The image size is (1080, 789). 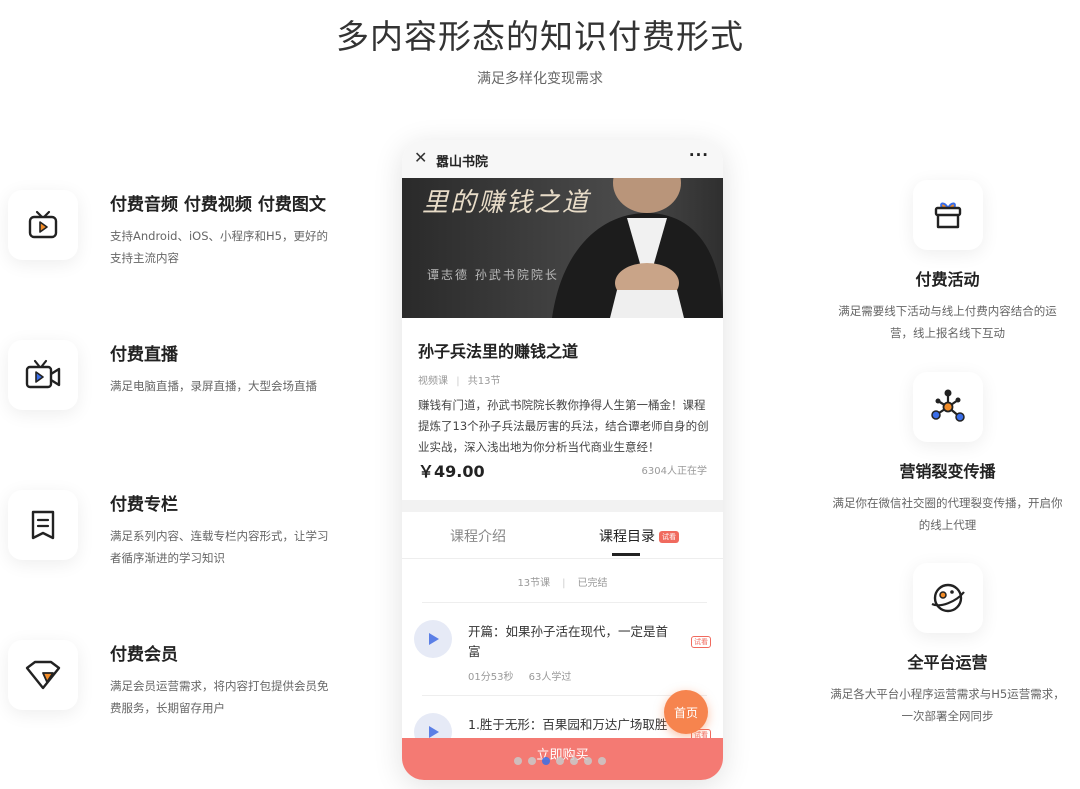 What do you see at coordinates (562, 159) in the screenshot?
I see `phone-nav-bar: ✕ 嚣山书院 ···` at bounding box center [562, 159].